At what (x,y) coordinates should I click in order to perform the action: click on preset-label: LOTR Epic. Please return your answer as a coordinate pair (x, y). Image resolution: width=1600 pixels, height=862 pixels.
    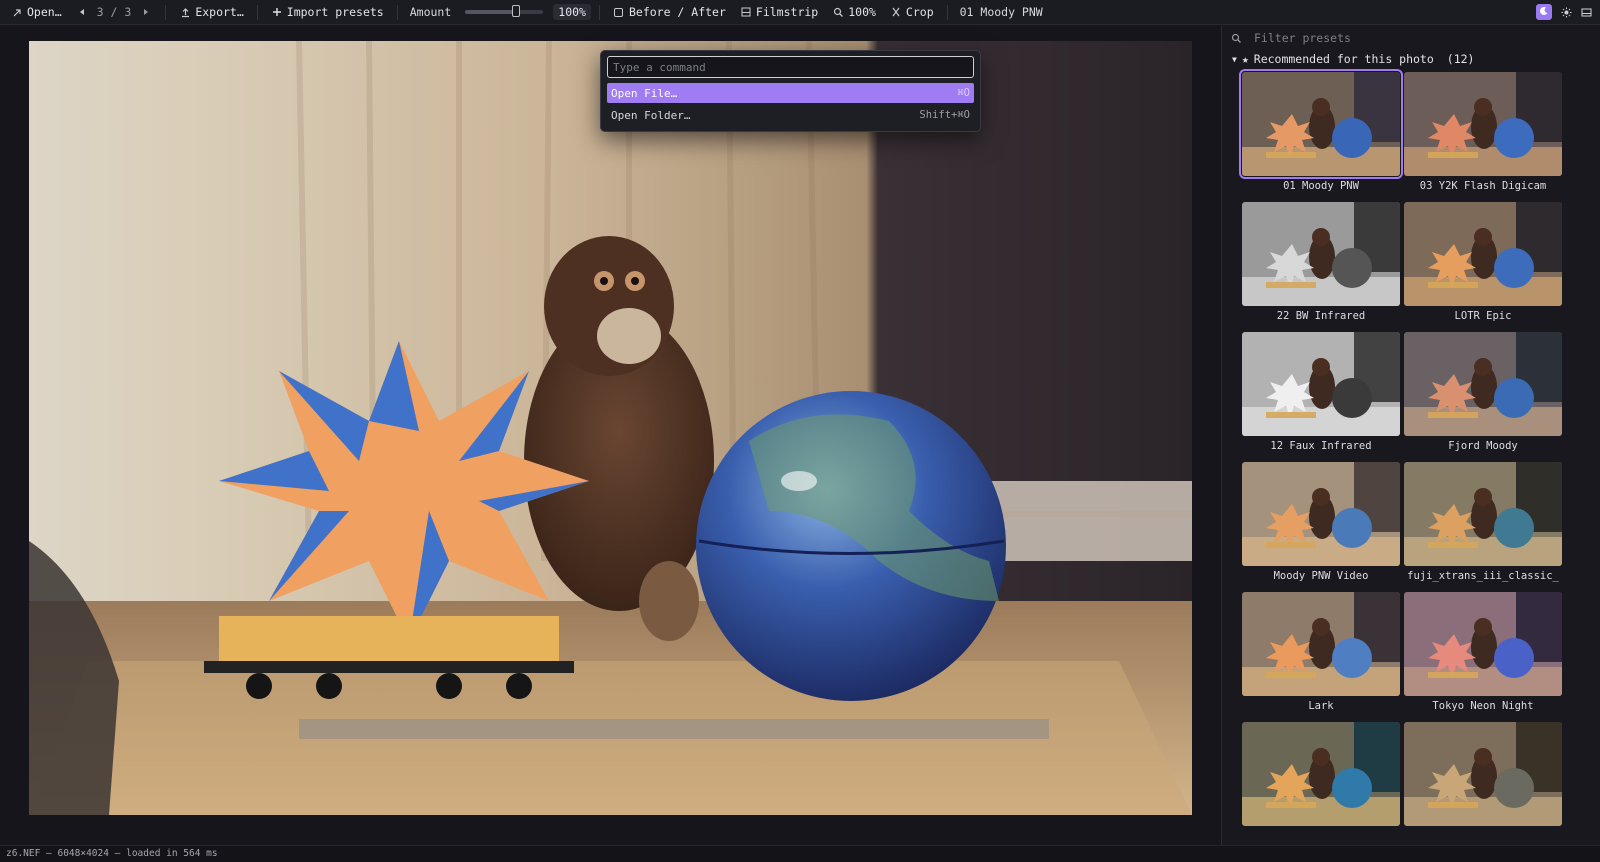
    Looking at the image, I should click on (1483, 316).